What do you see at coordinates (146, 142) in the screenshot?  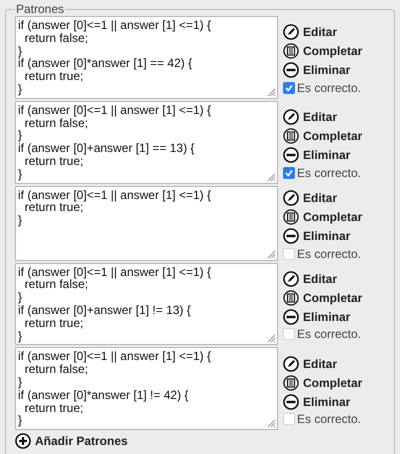 I see `code-field: if (answer [0]<=1 || answer [1] <=1) { return false; } if (answer [0]+answer [1] == 13) { return true; }` at bounding box center [146, 142].